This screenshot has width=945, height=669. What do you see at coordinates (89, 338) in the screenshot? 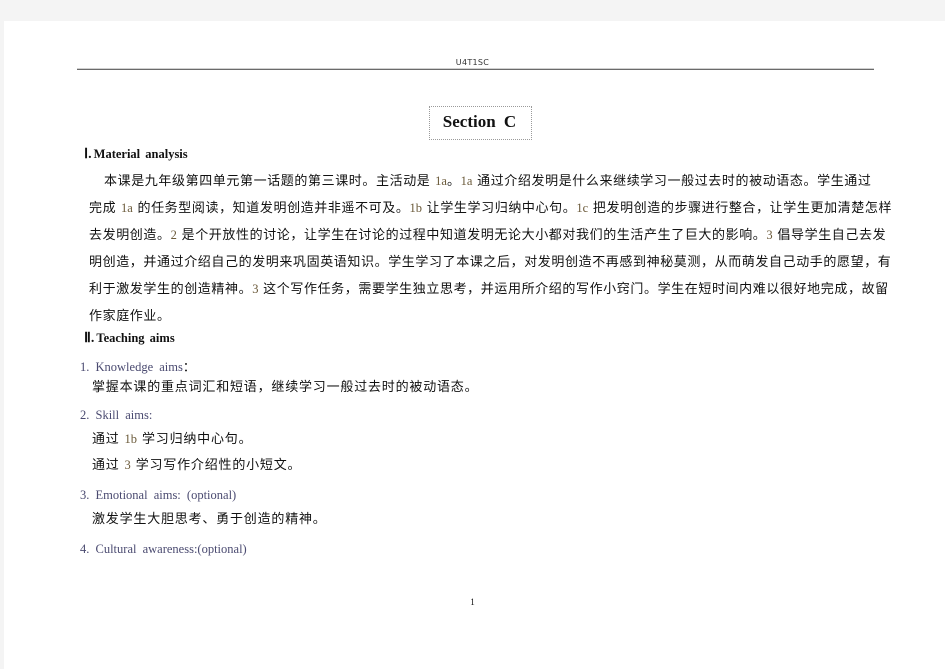
I see `heading-numeral: Ⅱ.` at bounding box center [89, 338].